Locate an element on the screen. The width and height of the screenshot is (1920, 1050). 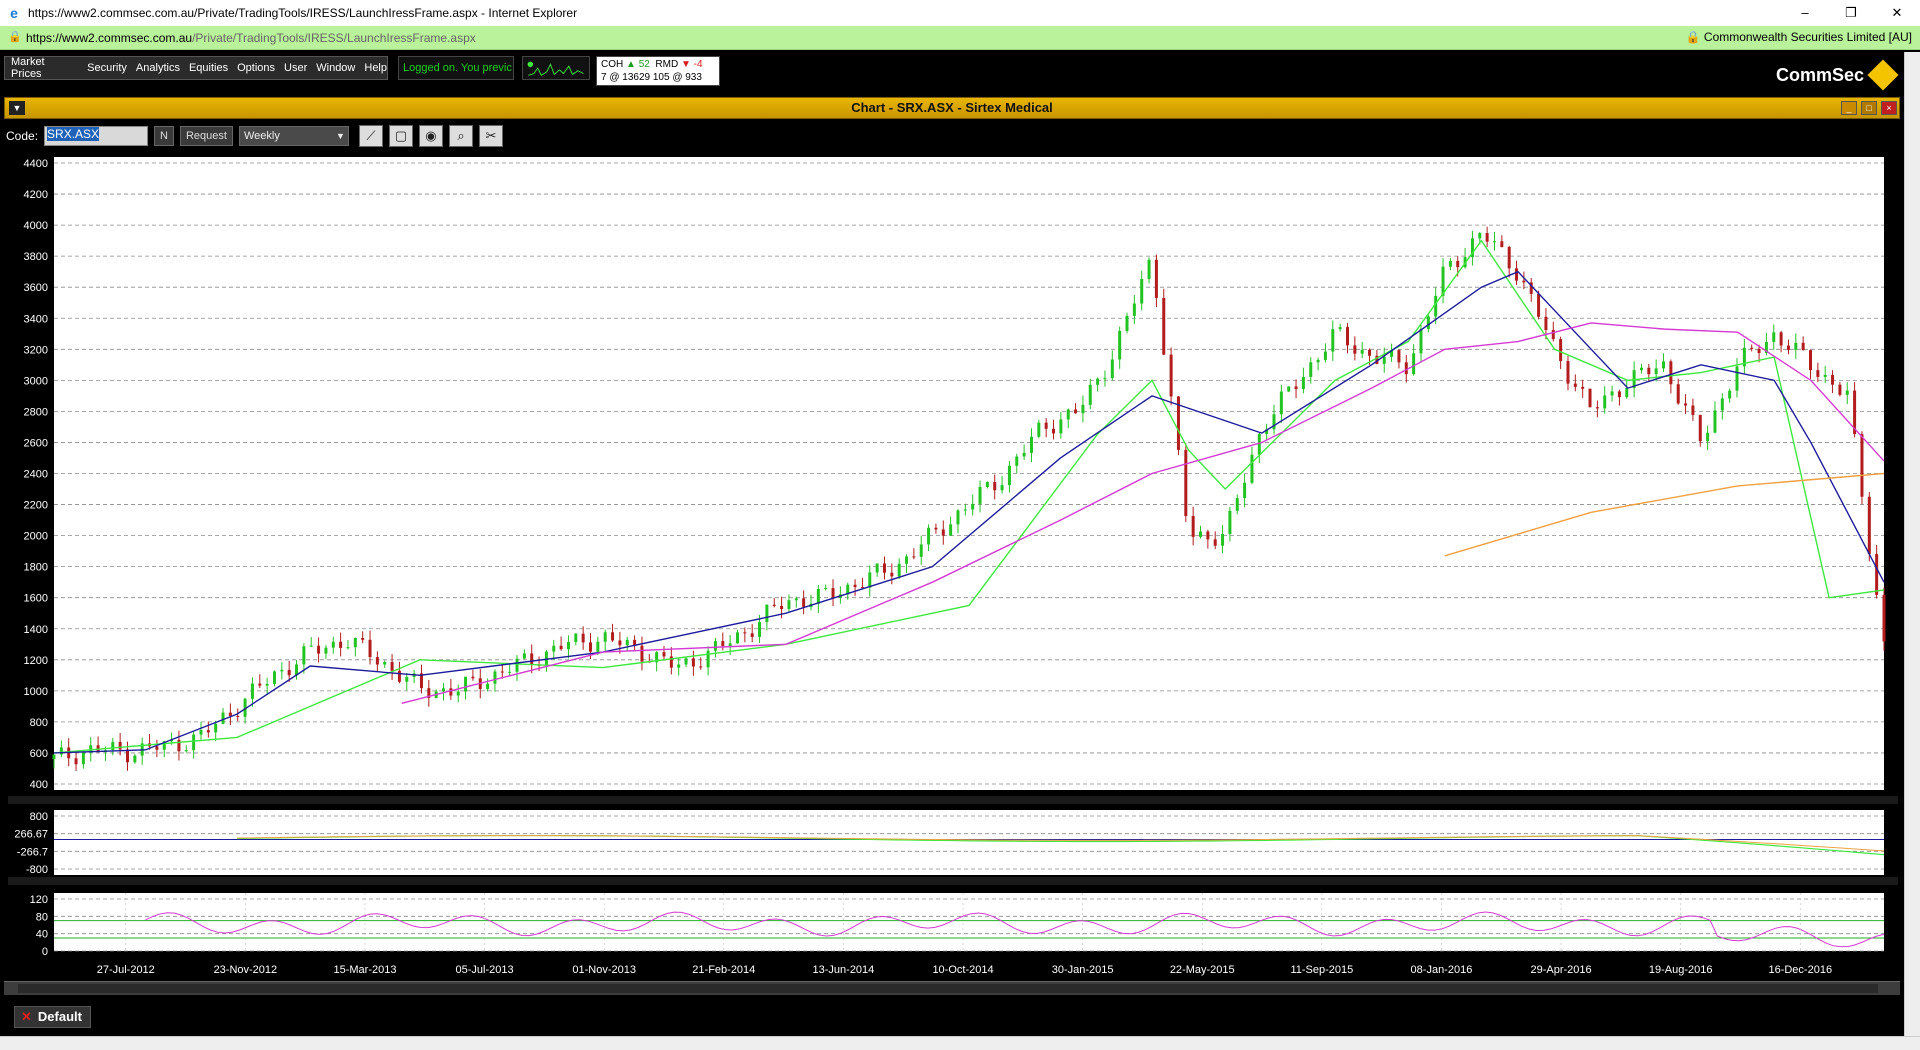
y-tick-label: 4200 is located at coordinates (36, 195).